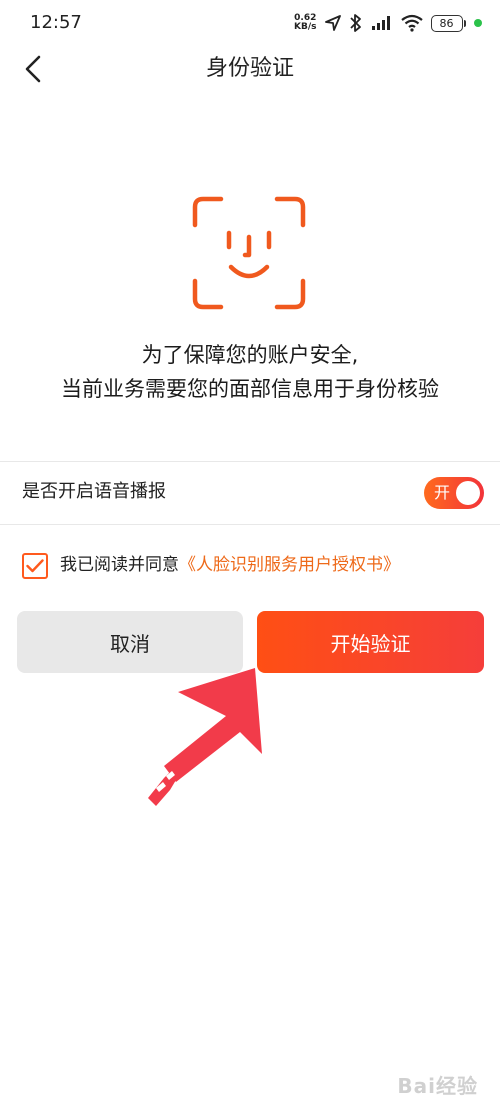  Describe the element at coordinates (478, 23) in the screenshot. I see `privacy-indicator-dot` at that location.